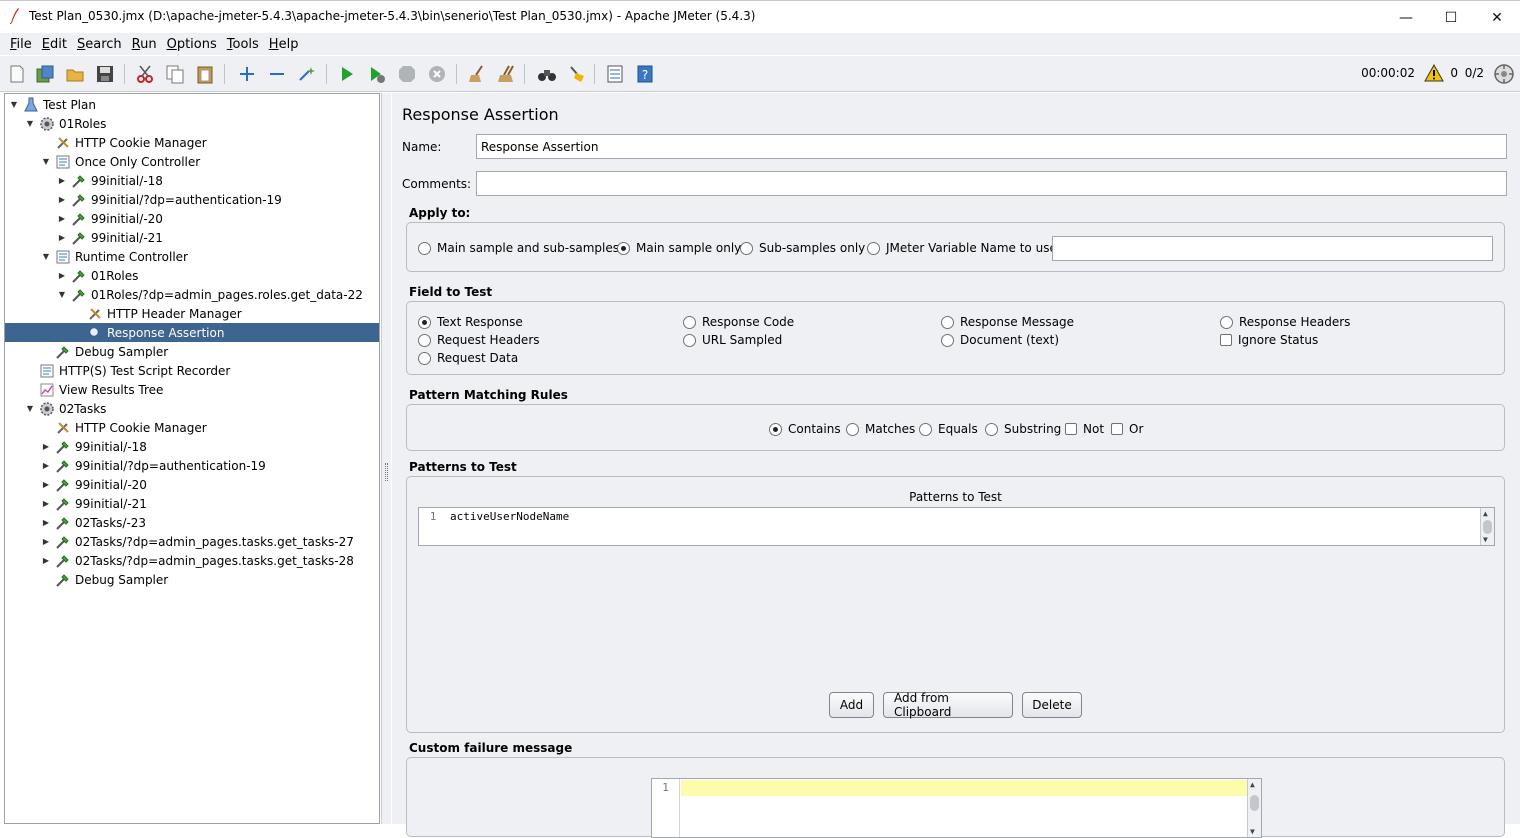 The image size is (1520, 838). I want to click on new-button, so click(17, 74).